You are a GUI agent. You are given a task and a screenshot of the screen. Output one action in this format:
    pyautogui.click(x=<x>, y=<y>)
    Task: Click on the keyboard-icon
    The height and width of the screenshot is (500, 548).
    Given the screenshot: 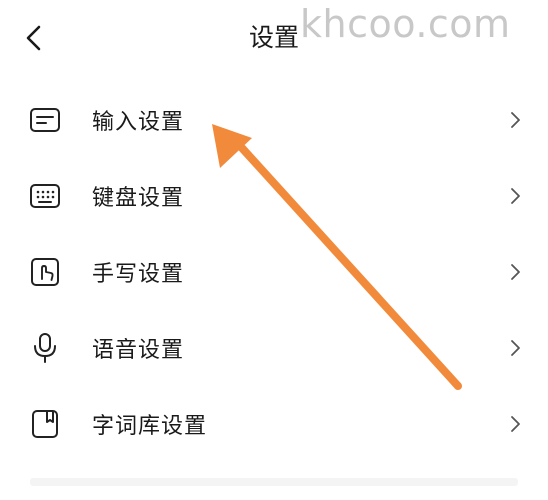 What is the action you would take?
    pyautogui.click(x=45, y=196)
    